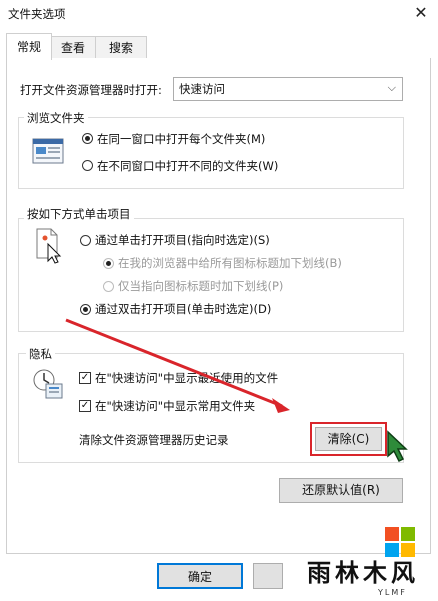 This screenshot has height=601, width=438. Describe the element at coordinates (37, 14) in the screenshot. I see `window-title: 文件夹选项` at that location.